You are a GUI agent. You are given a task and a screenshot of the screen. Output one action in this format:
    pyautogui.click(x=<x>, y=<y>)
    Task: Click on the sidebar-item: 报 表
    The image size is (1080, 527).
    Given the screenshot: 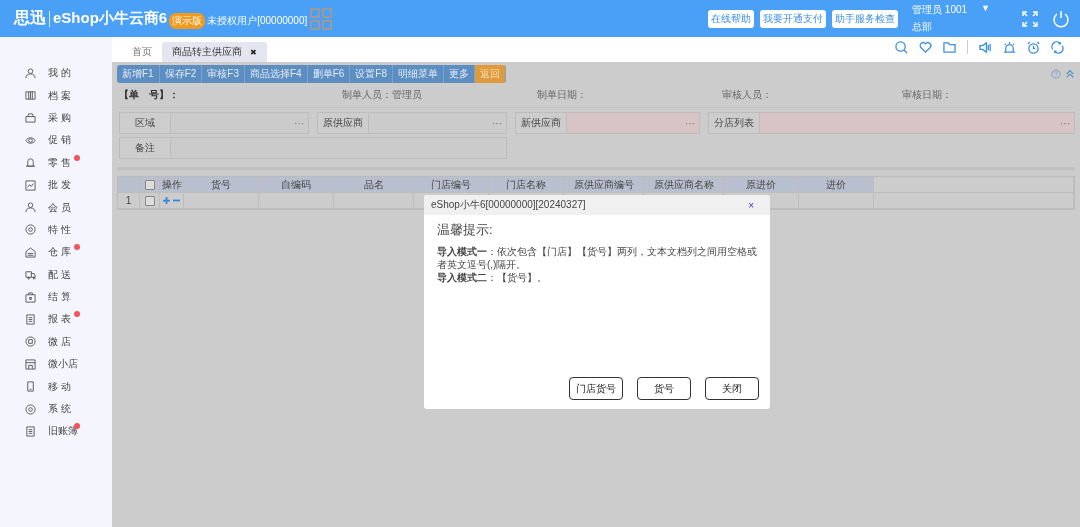 What is the action you would take?
    pyautogui.click(x=56, y=319)
    